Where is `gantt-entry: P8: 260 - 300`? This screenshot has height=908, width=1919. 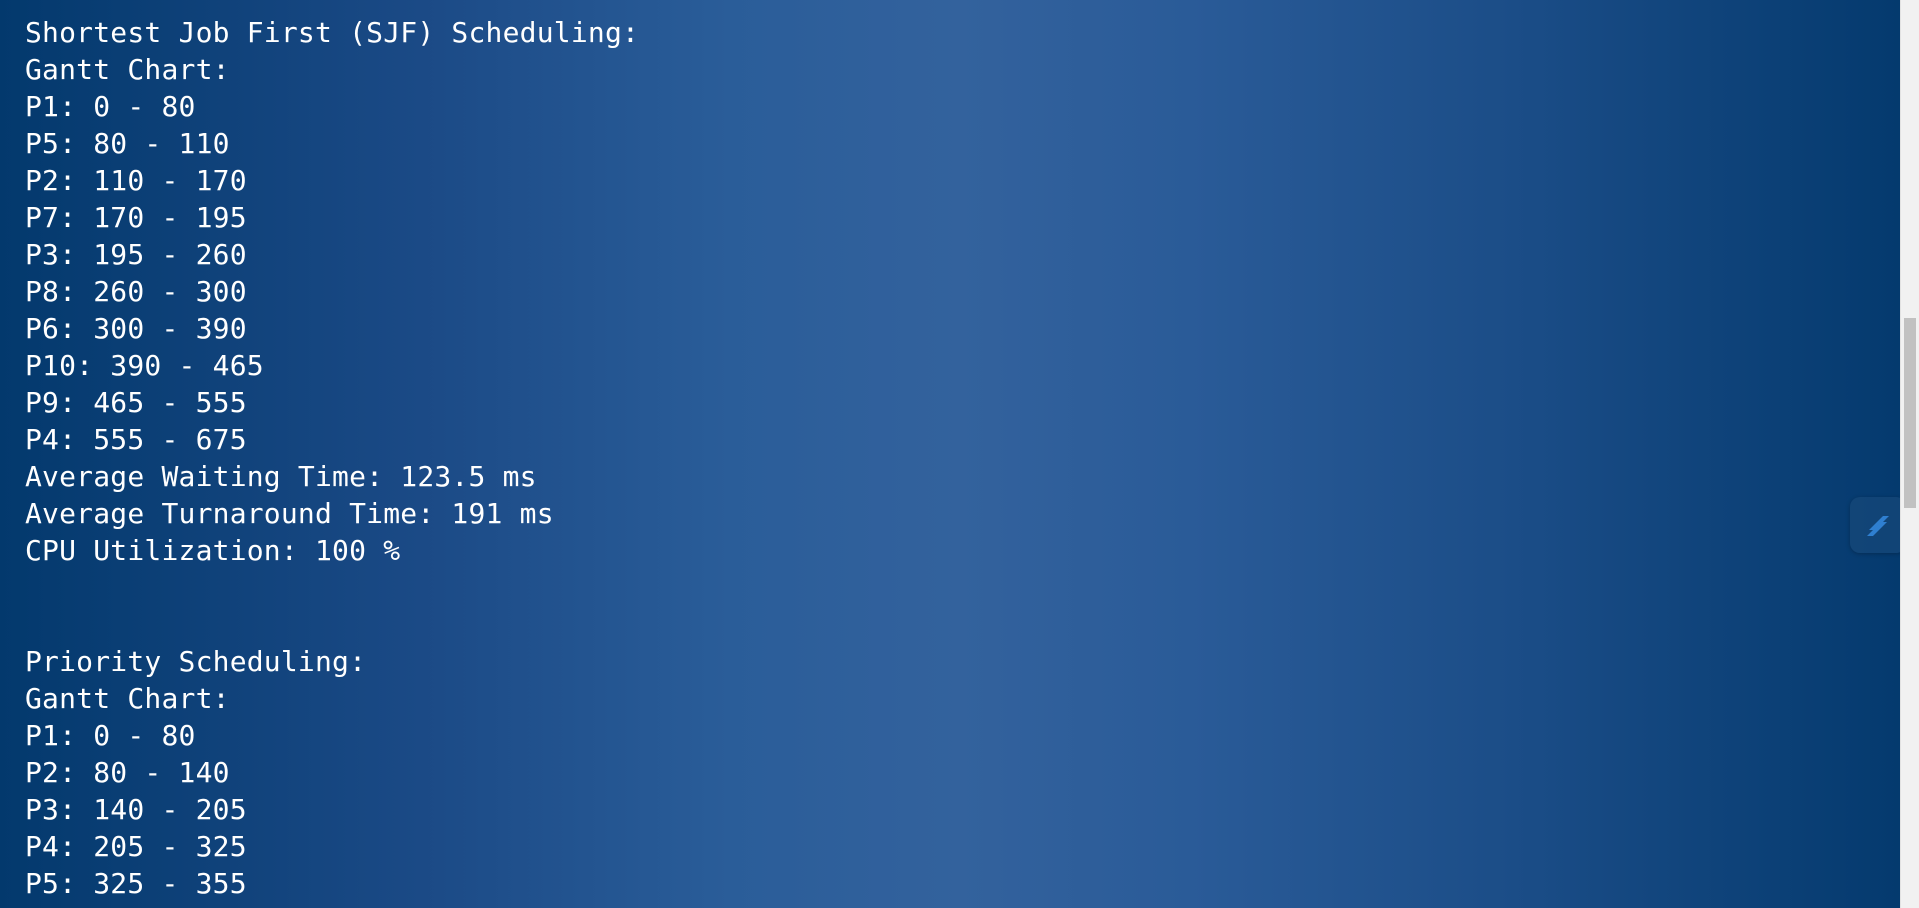 gantt-entry: P8: 260 - 300 is located at coordinates (136, 291).